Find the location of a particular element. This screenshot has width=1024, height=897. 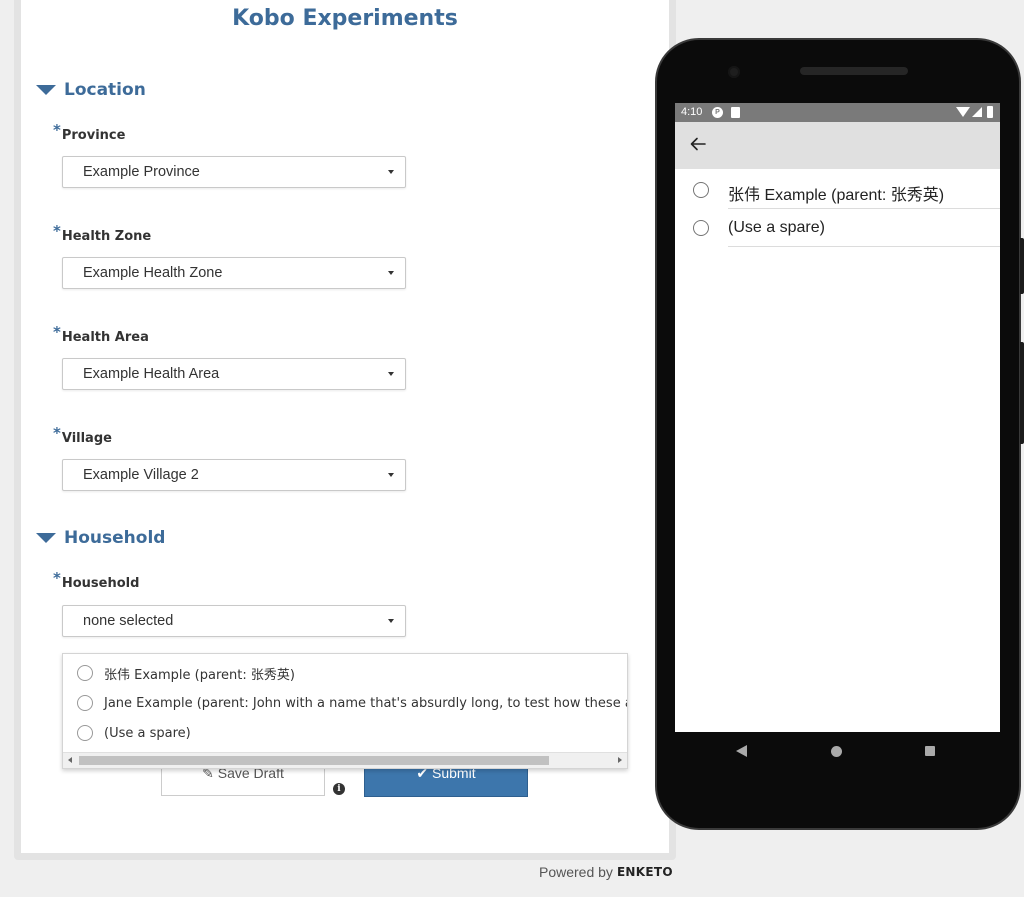

status-bar: 4:10 P is located at coordinates (837, 112).